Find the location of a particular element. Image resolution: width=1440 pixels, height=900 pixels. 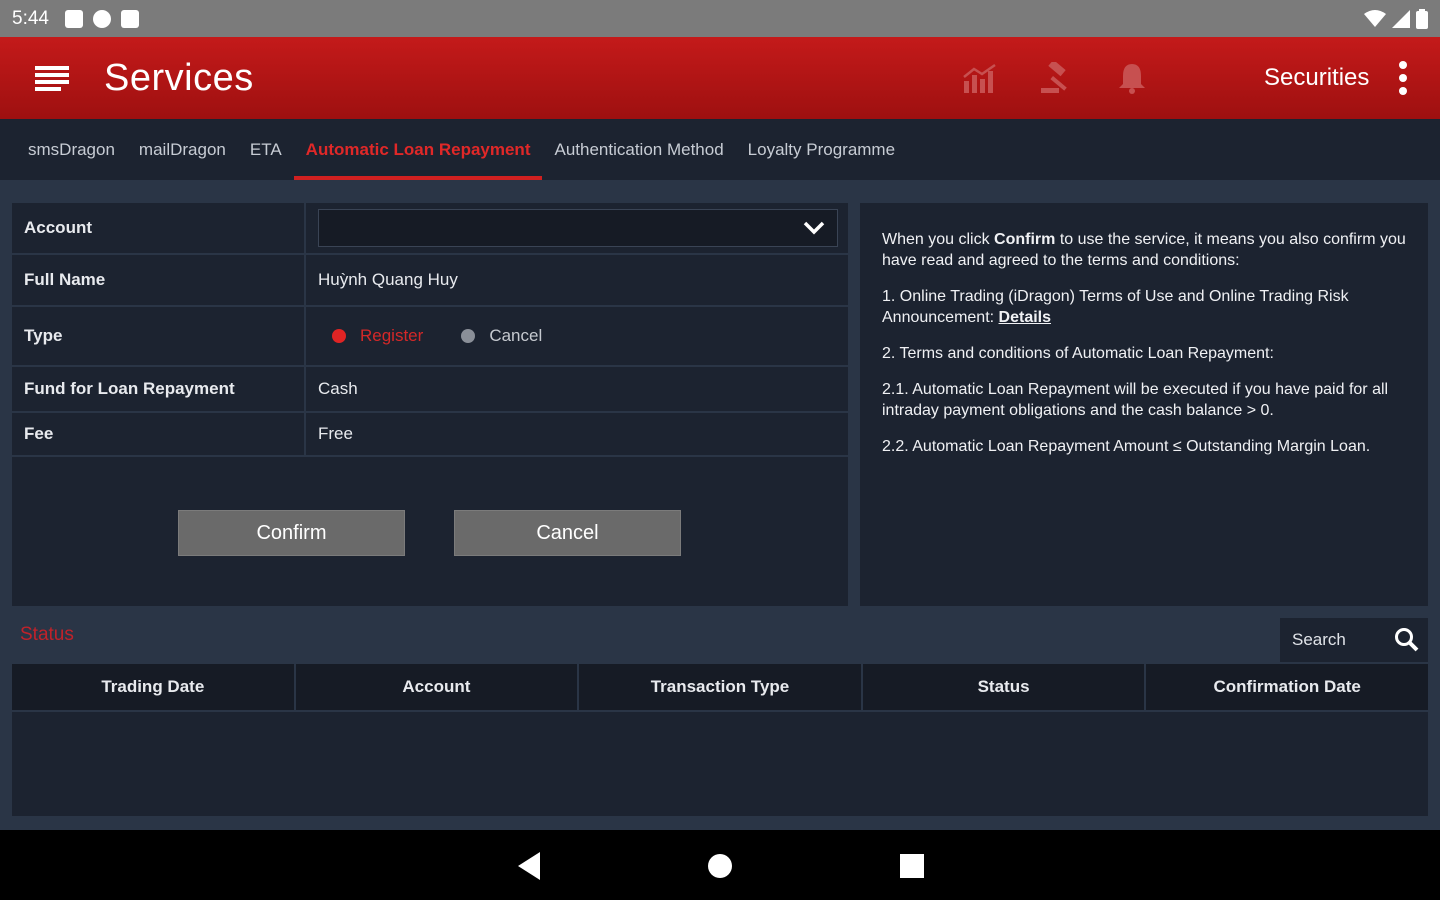

fullname-row: Full Name Huỳnh Quang Huy is located at coordinates (430, 281).